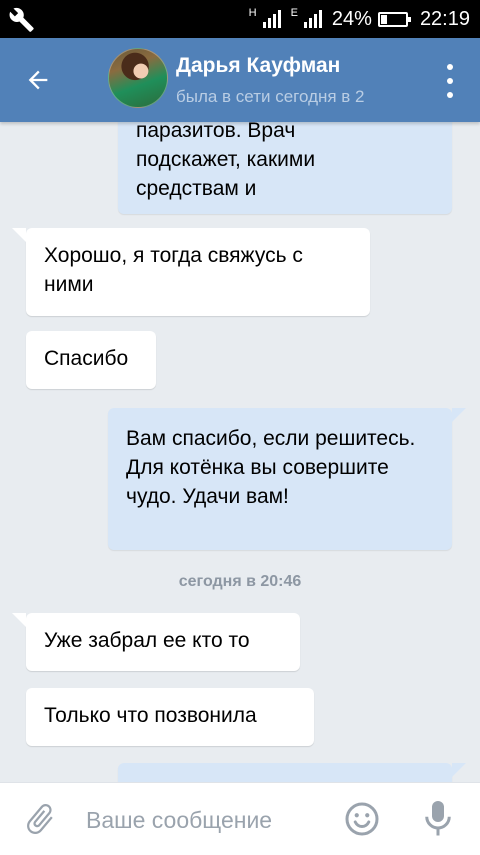  Describe the element at coordinates (273, 19) in the screenshot. I see `signal-icon-sim1` at that location.